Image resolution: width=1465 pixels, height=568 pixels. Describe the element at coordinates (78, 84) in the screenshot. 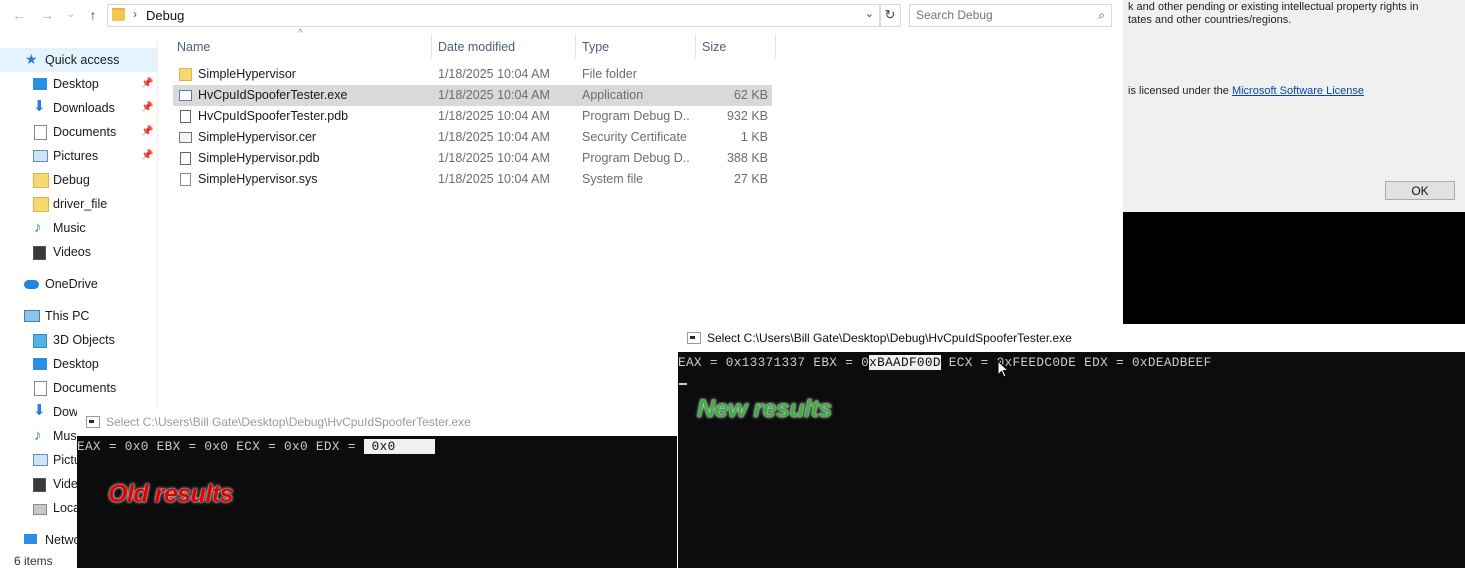

I see `nav-item-desktop: Desktop 📌` at that location.